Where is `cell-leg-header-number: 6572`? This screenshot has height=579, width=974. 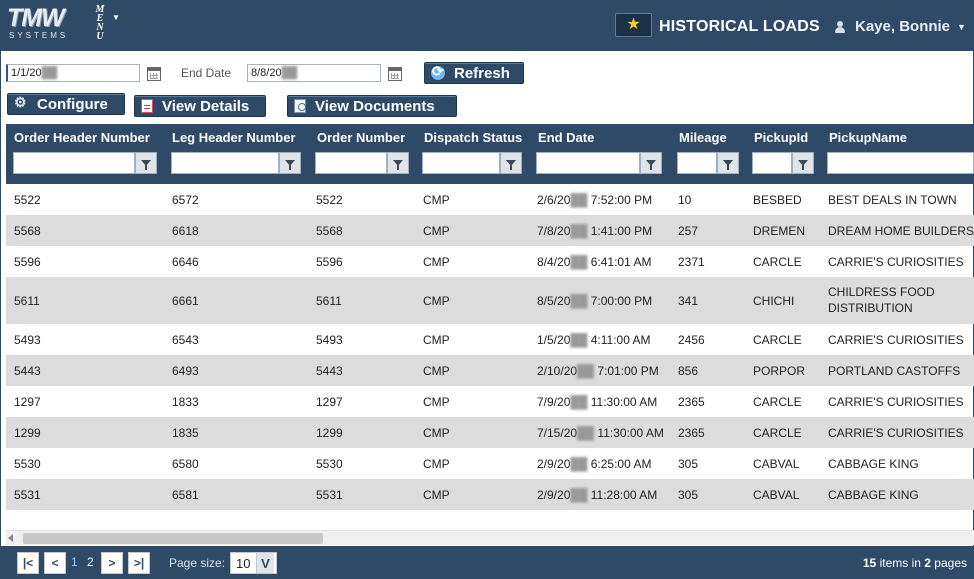
cell-leg-header-number: 6572 is located at coordinates (185, 199).